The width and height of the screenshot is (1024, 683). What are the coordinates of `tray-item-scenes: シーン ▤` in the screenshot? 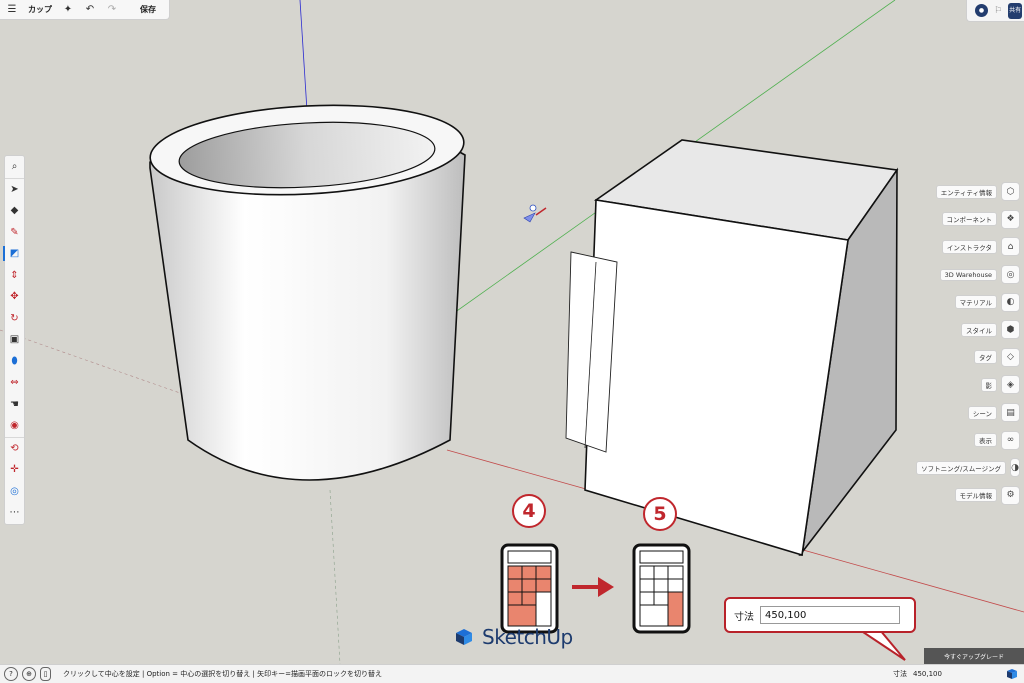 It's located at (972, 413).